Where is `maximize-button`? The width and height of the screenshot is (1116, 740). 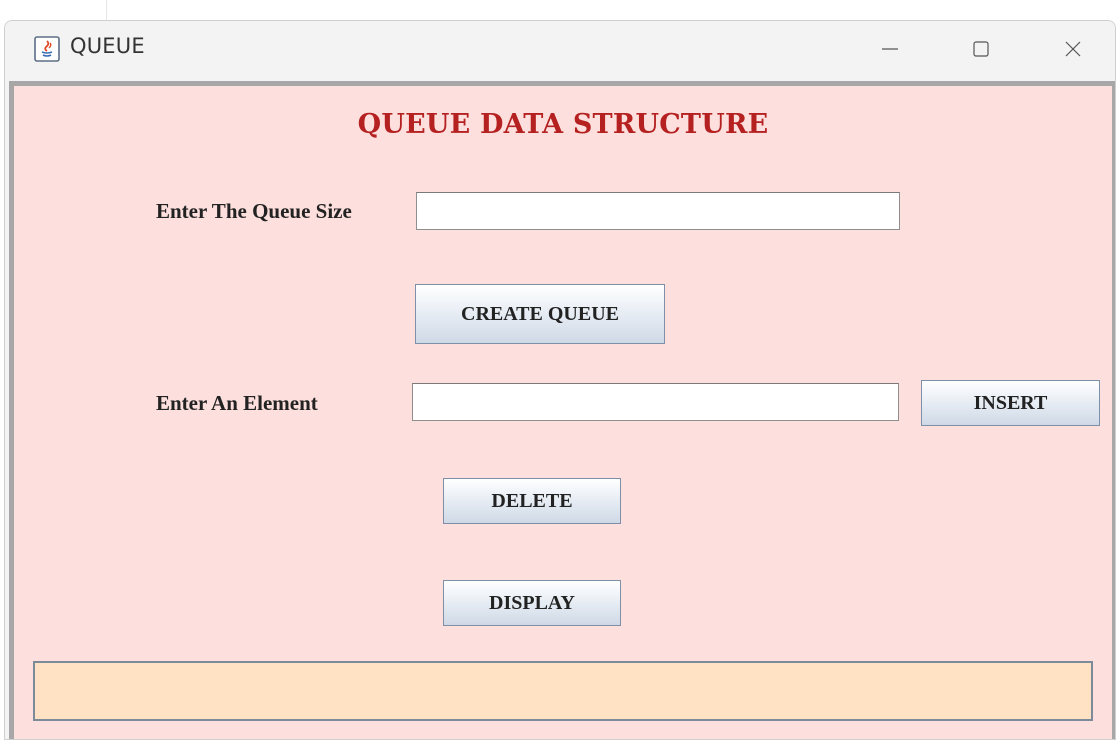 maximize-button is located at coordinates (981, 49).